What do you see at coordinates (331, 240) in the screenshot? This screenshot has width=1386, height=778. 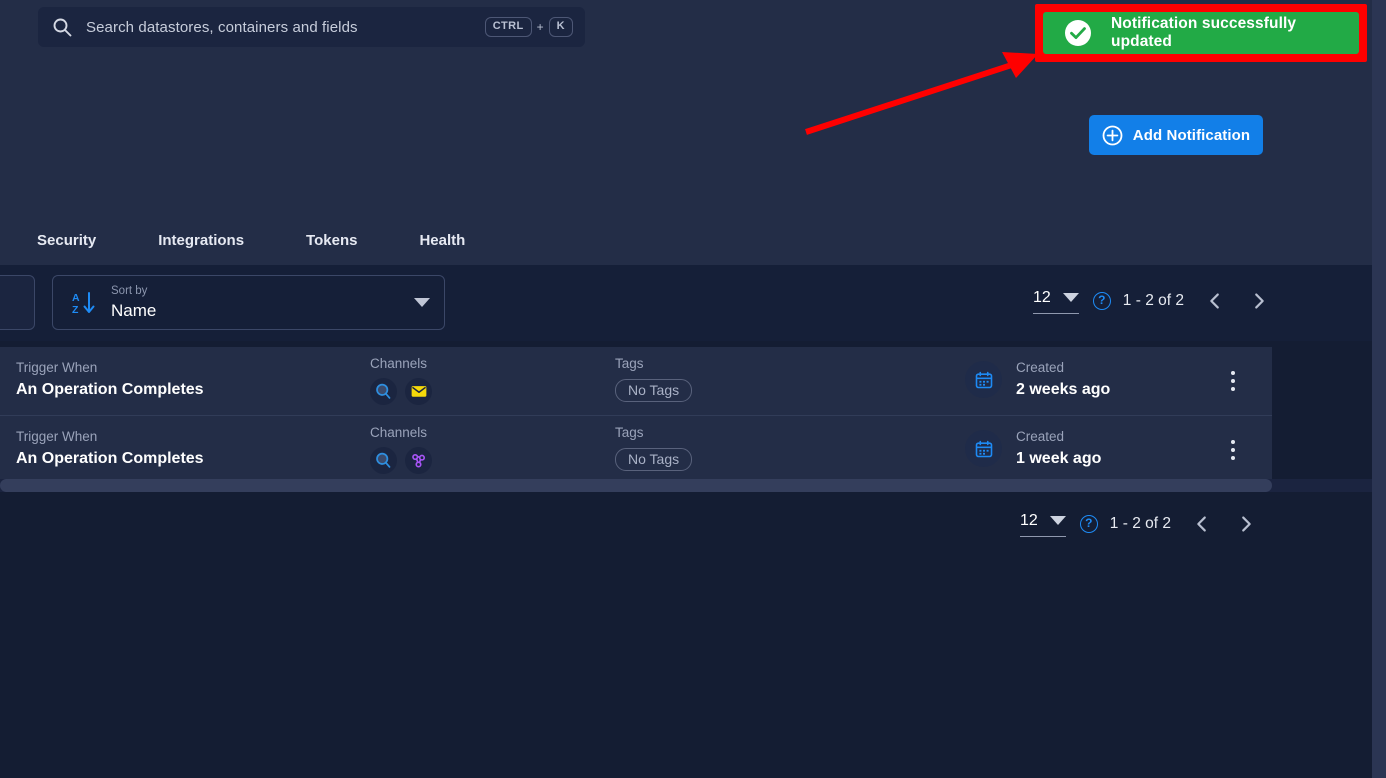 I see `tab-tokens: Tokens` at bounding box center [331, 240].